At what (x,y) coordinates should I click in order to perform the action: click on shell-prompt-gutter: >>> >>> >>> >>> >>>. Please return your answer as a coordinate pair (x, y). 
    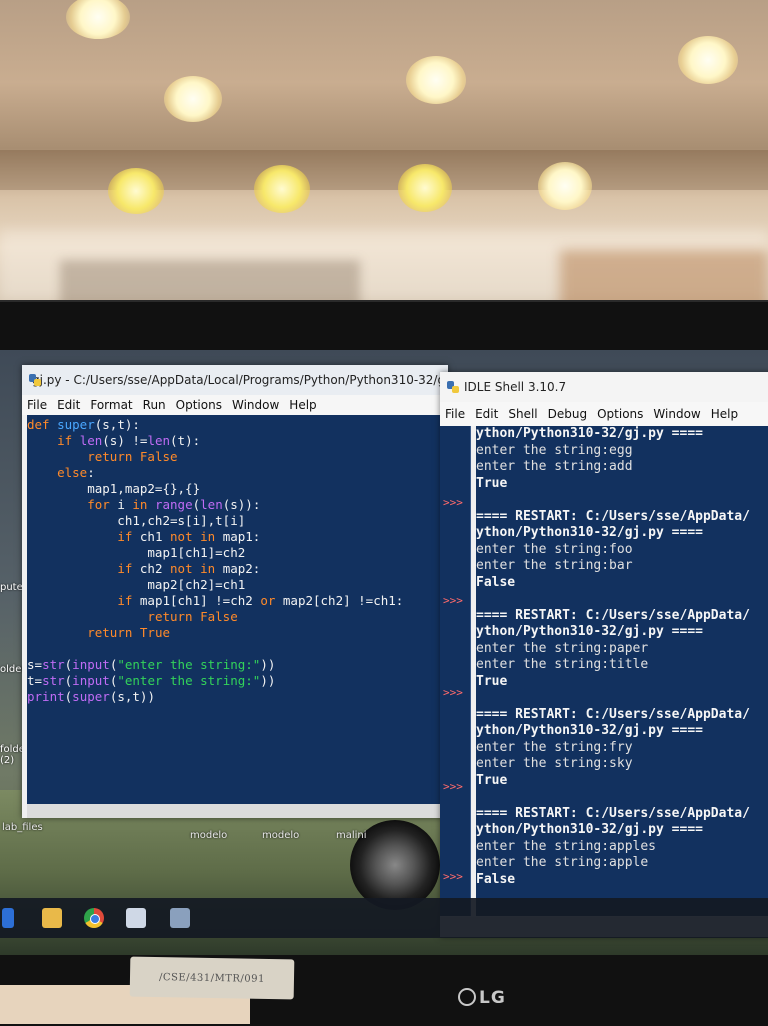
    Looking at the image, I should click on (455, 671).